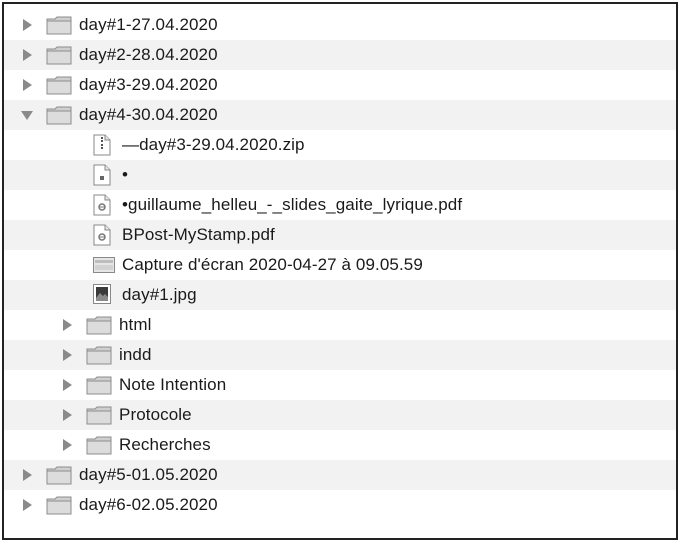 The image size is (683, 544). Describe the element at coordinates (104, 267) in the screenshot. I see `screenshot-file-icon` at that location.